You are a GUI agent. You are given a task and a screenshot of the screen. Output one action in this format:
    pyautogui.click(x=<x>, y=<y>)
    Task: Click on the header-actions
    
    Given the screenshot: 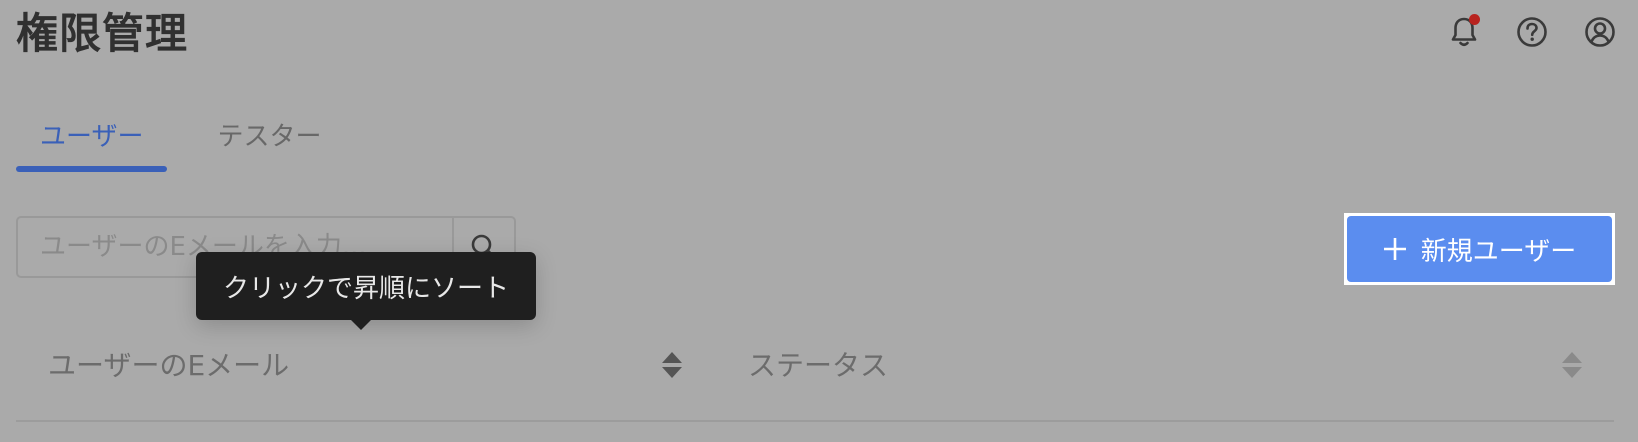 What is the action you would take?
    pyautogui.click(x=1532, y=32)
    